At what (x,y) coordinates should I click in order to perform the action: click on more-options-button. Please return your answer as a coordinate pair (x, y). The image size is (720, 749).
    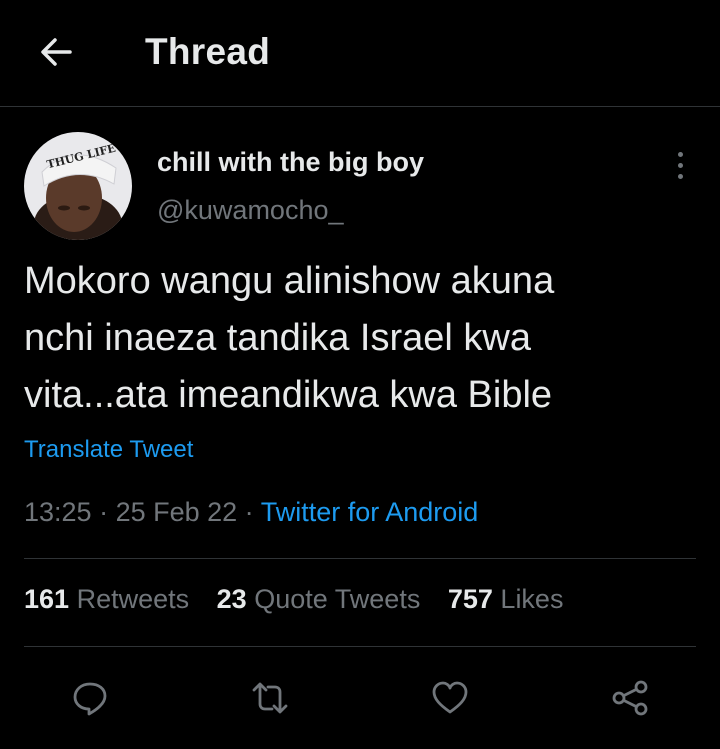
    Looking at the image, I should click on (680, 165).